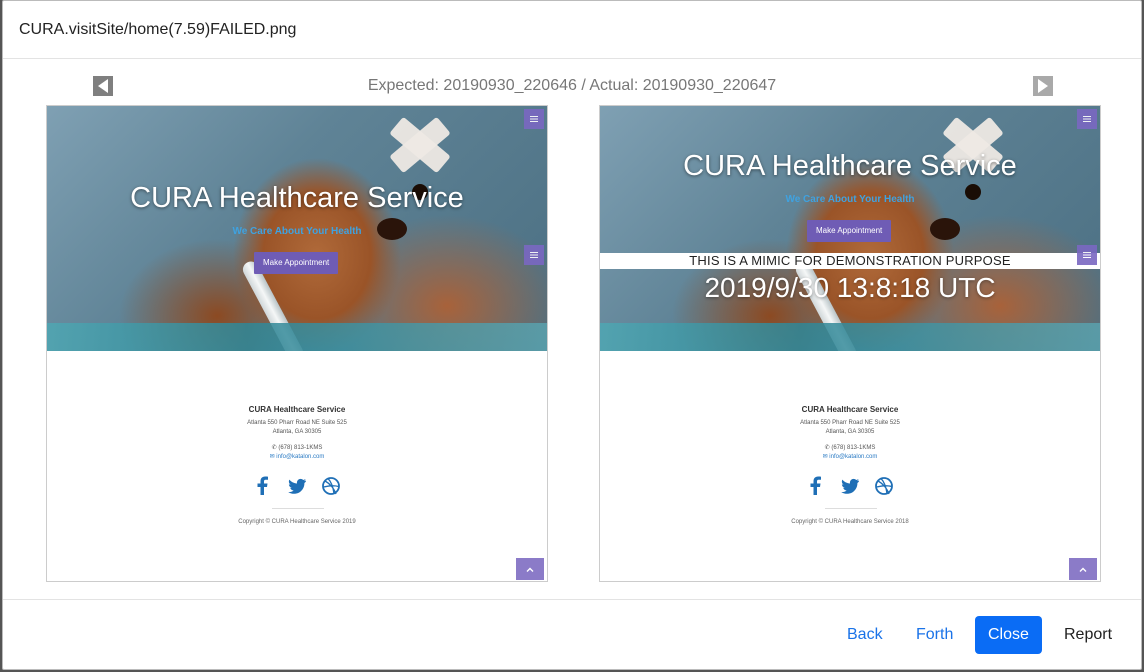 Image resolution: width=1144 pixels, height=672 pixels. What do you see at coordinates (572, 30) in the screenshot?
I see `dialog-header: CURA.visitSite/home(7.59)FAILED.png` at bounding box center [572, 30].